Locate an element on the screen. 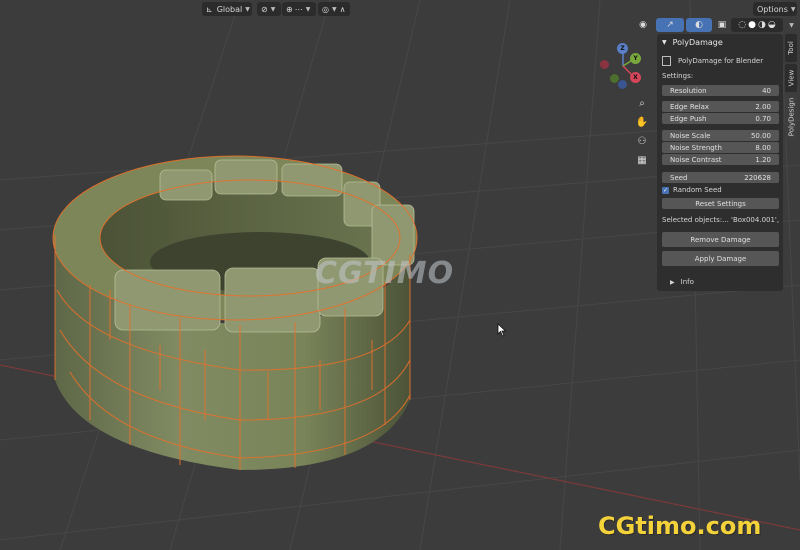 This screenshot has height=550, width=800. collapse-triangle-icon: ▼ is located at coordinates (664, 42).